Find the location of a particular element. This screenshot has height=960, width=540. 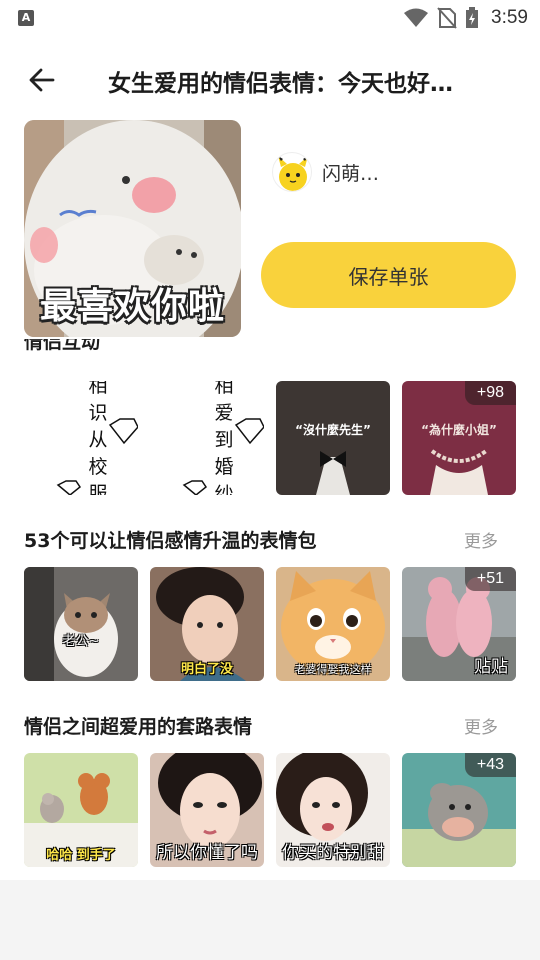

back-button is located at coordinates (42, 80).